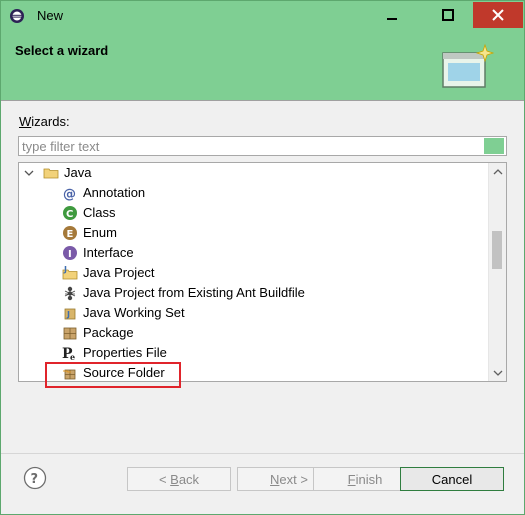 This screenshot has height=515, width=525. I want to click on maximize-icon, so click(448, 15).